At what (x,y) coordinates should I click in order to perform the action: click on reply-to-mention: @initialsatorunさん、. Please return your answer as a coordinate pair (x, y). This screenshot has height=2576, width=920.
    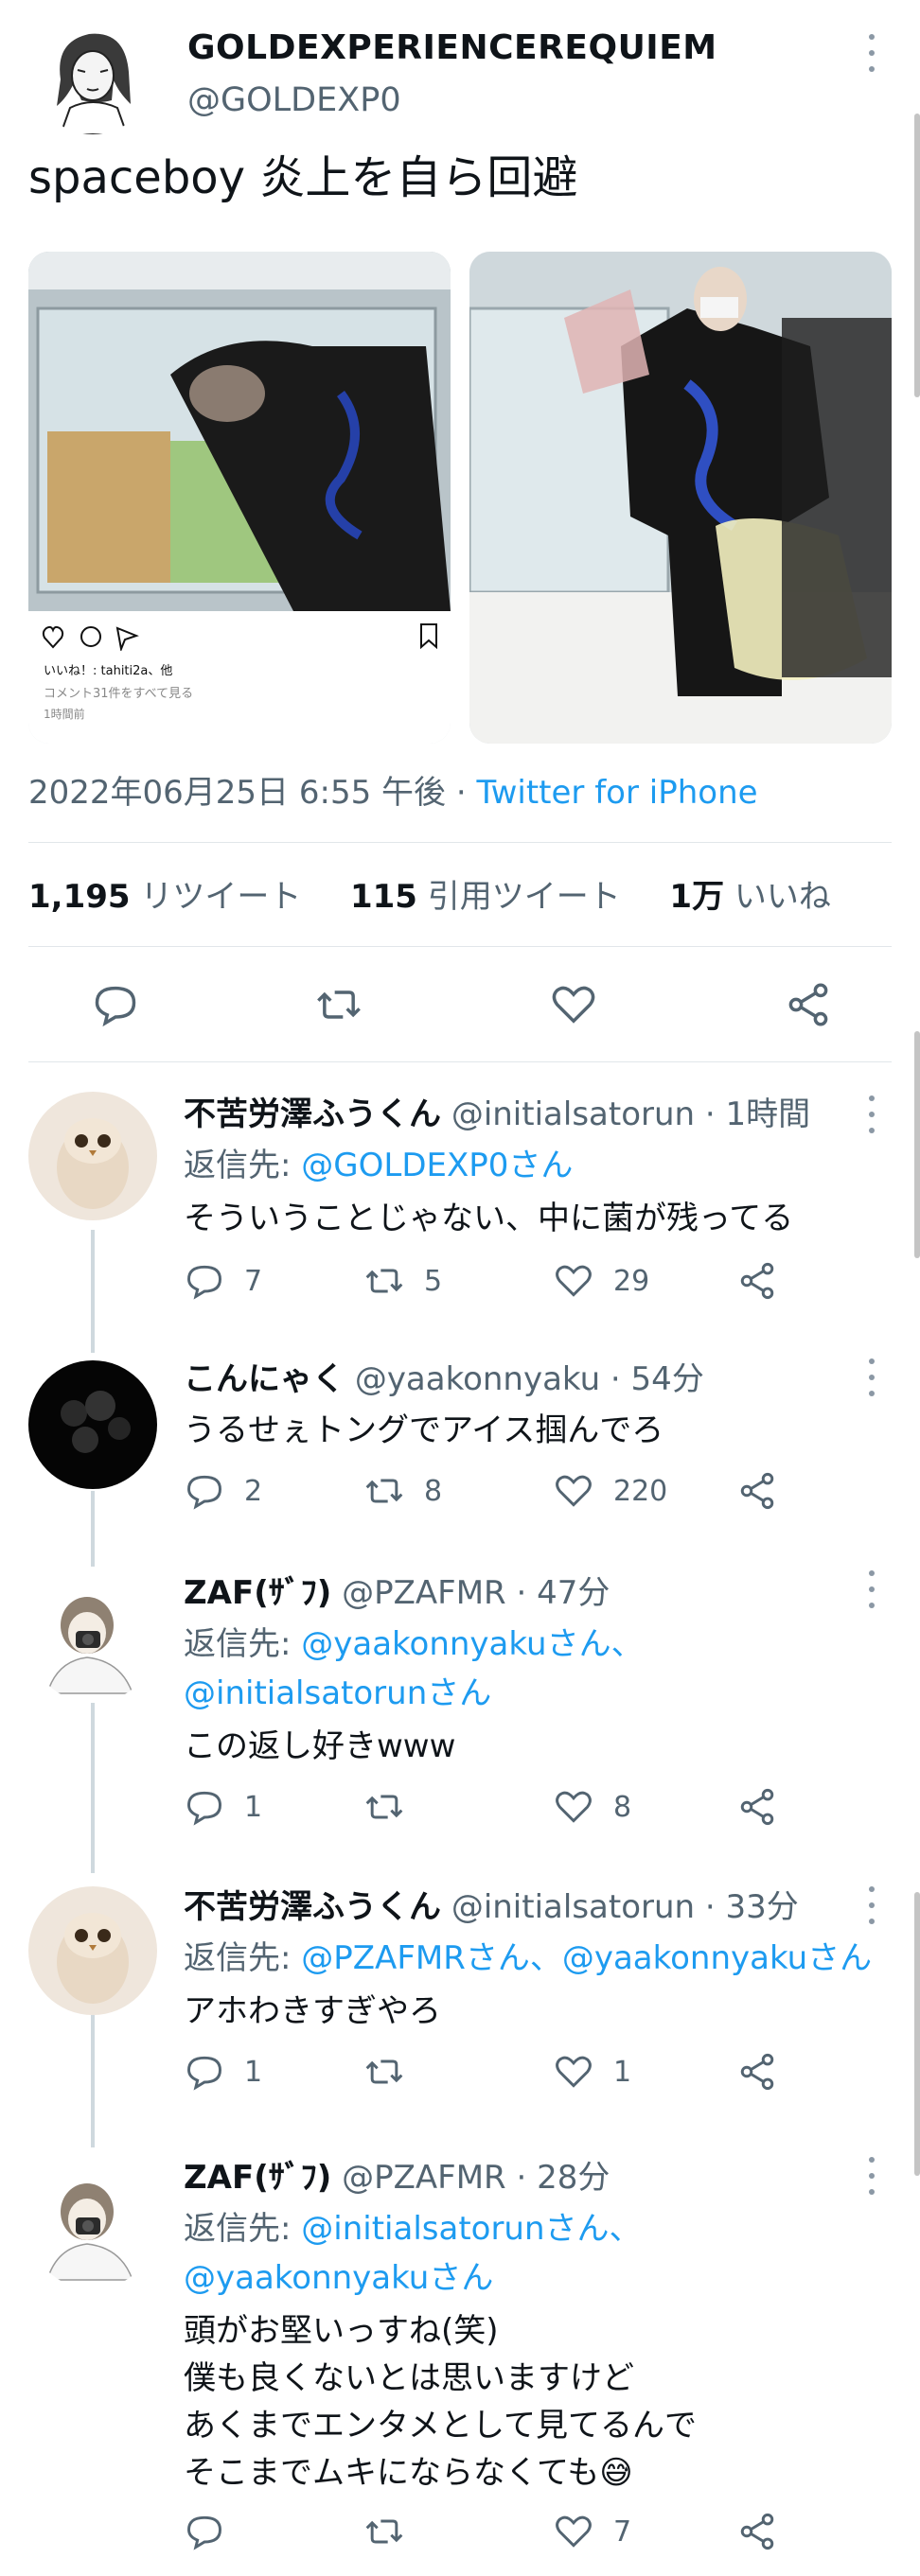
    Looking at the image, I should click on (471, 2229).